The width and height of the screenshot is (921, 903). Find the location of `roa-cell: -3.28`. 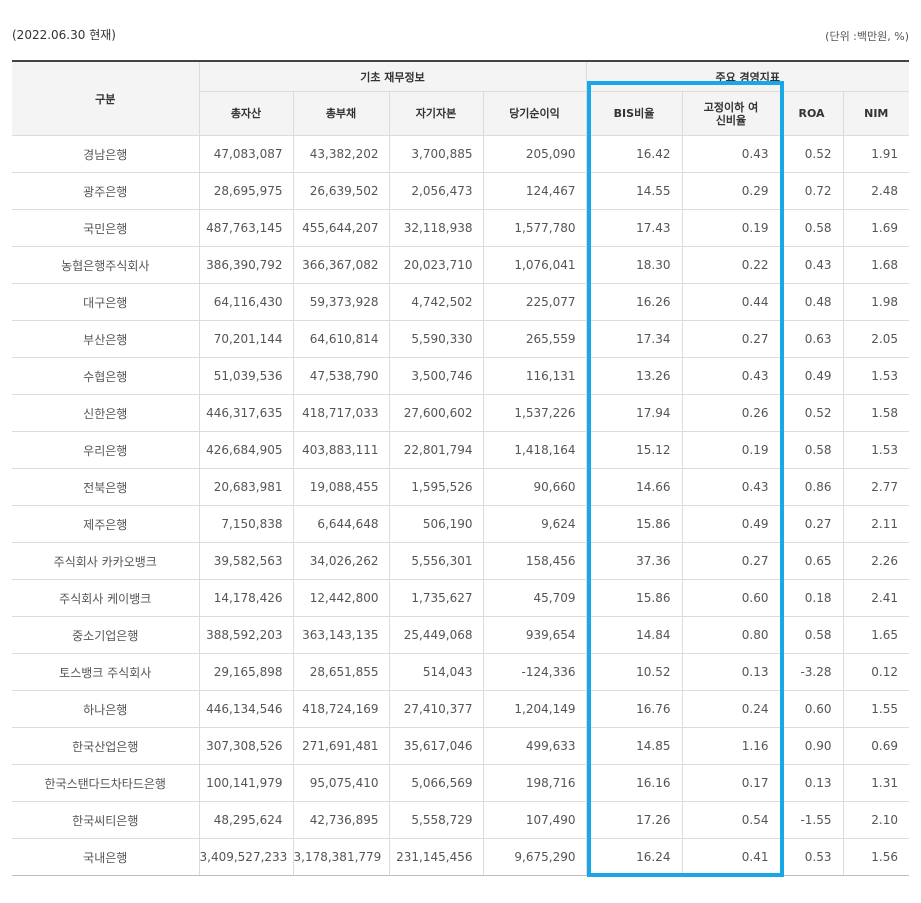

roa-cell: -3.28 is located at coordinates (812, 672).